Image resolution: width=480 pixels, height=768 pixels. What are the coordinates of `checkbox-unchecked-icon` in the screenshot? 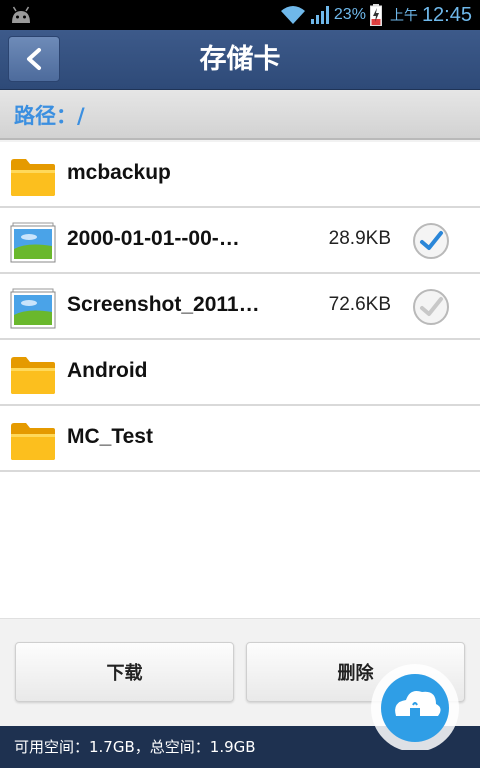 It's located at (431, 307).